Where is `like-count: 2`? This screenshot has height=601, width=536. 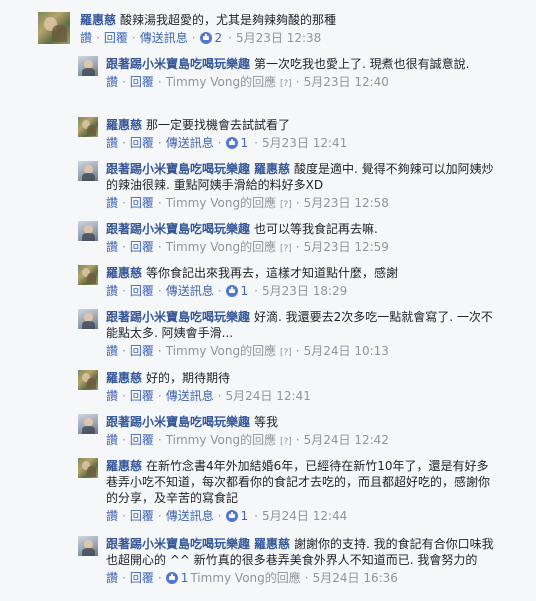
like-count: 2 is located at coordinates (219, 38).